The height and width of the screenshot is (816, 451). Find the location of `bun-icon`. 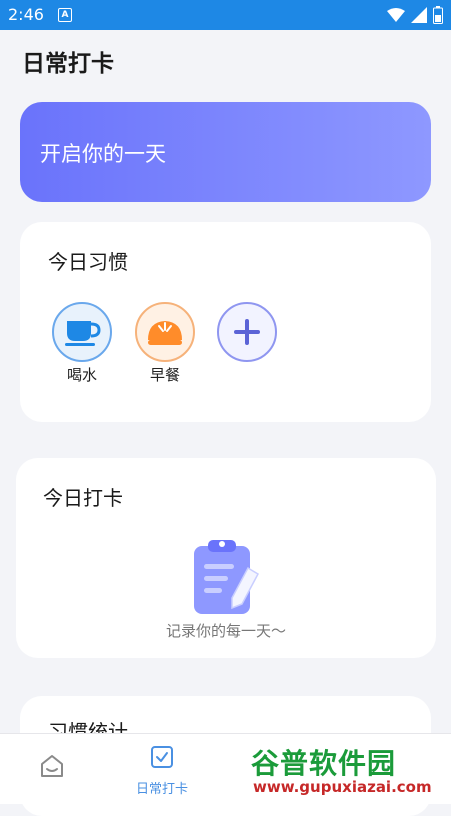

bun-icon is located at coordinates (165, 333).